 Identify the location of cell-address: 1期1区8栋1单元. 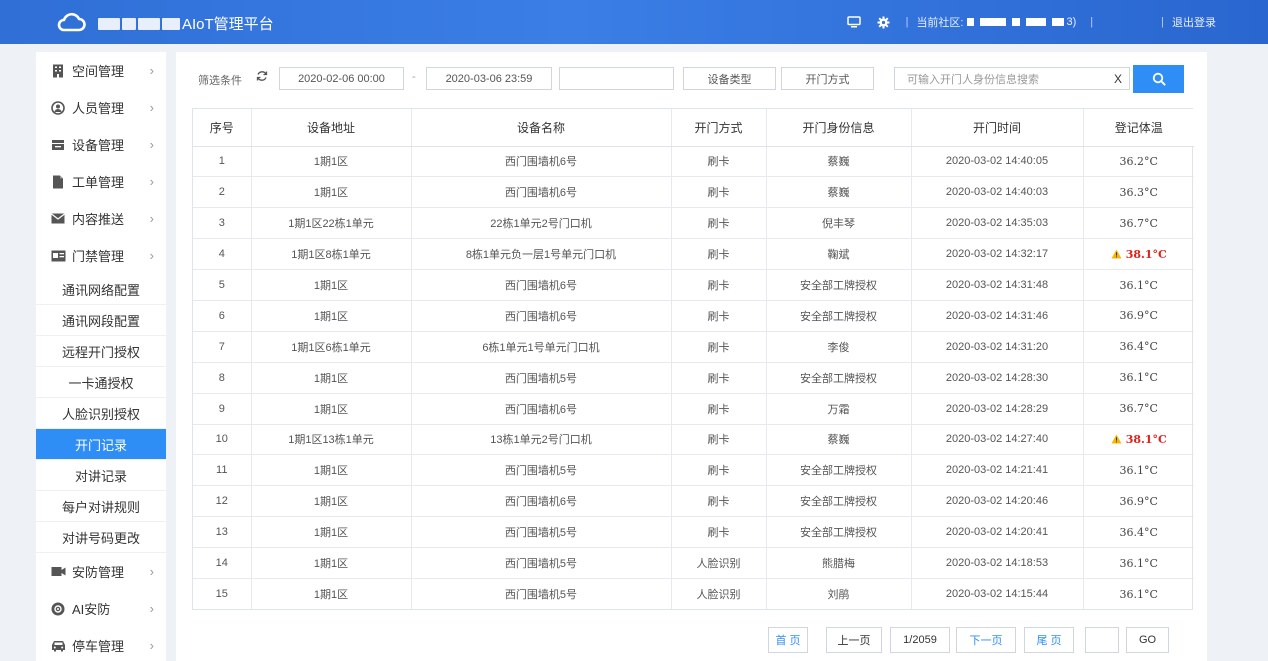
(331, 254).